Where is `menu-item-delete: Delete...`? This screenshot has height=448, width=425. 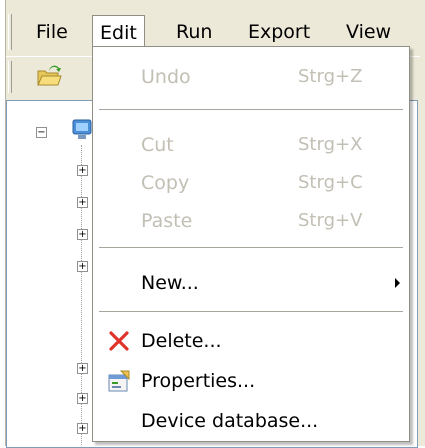
menu-item-delete: Delete... is located at coordinates (251, 341).